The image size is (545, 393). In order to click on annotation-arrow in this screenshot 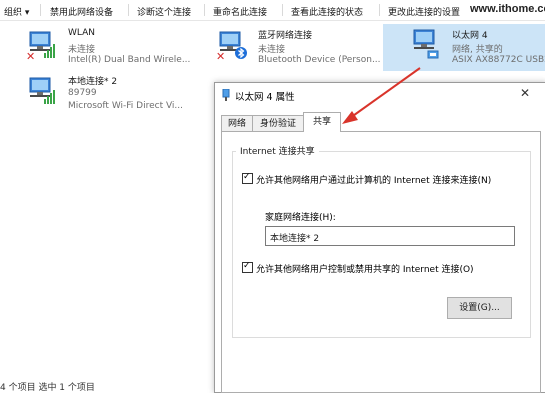, I will do `click(381, 95)`.